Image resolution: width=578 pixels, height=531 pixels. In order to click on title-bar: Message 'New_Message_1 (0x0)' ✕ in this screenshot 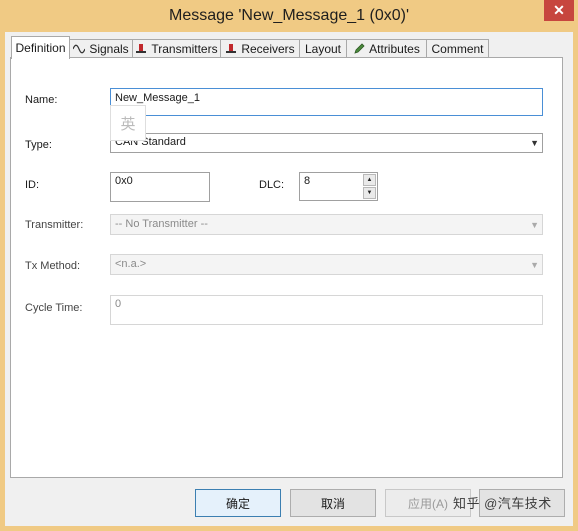, I will do `click(289, 16)`.